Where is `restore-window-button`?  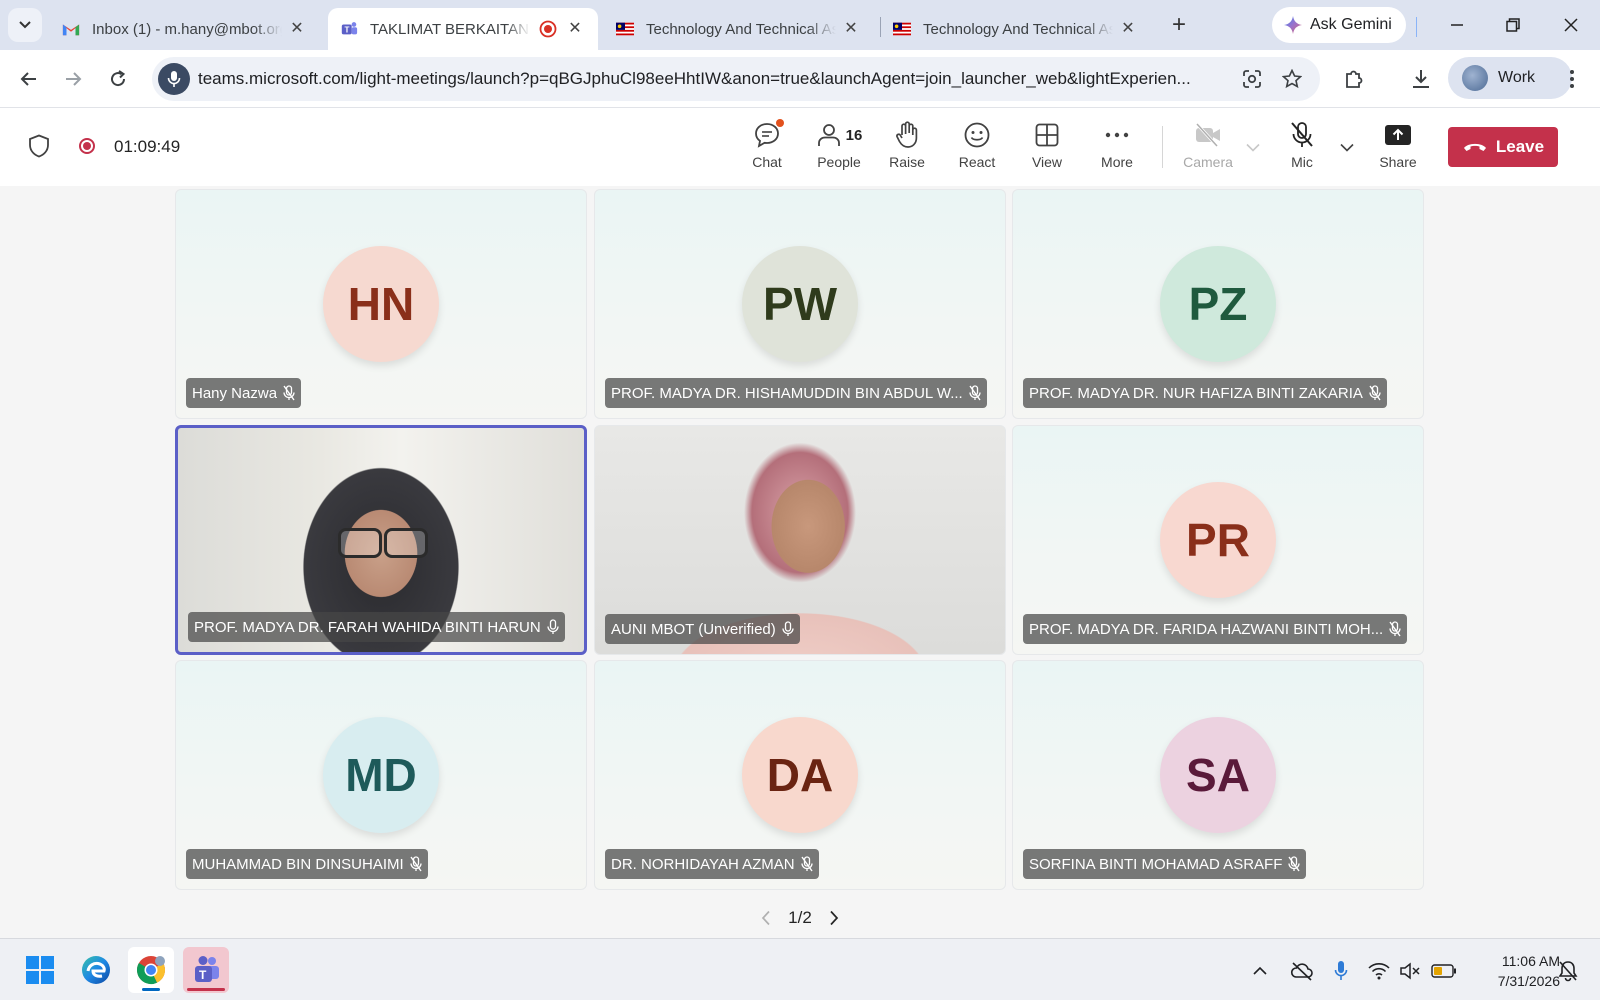 restore-window-button is located at coordinates (1513, 25).